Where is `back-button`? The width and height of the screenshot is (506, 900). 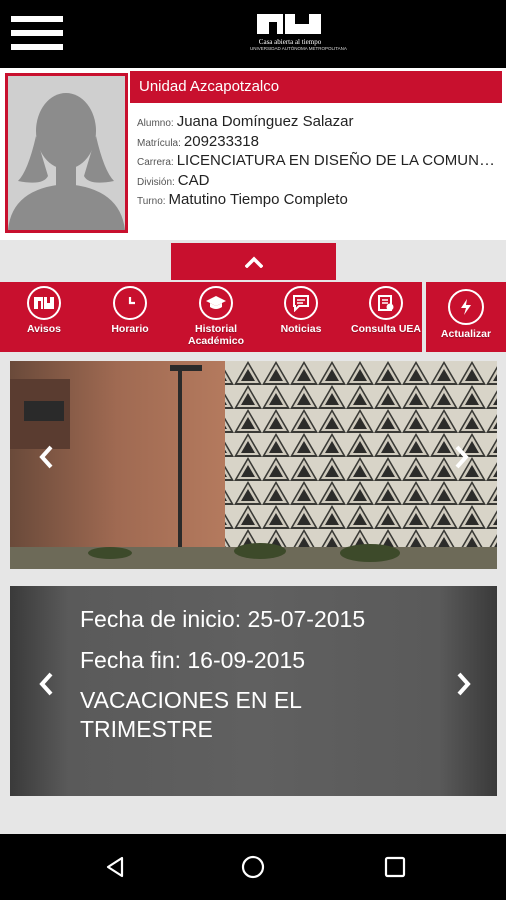
back-button is located at coordinates (115, 867).